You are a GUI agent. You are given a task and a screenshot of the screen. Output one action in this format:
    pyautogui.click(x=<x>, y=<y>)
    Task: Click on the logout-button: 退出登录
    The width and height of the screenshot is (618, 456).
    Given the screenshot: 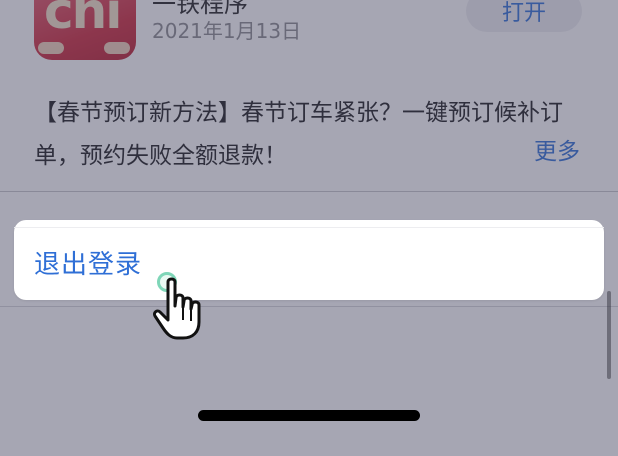 What is the action you would take?
    pyautogui.click(x=88, y=262)
    